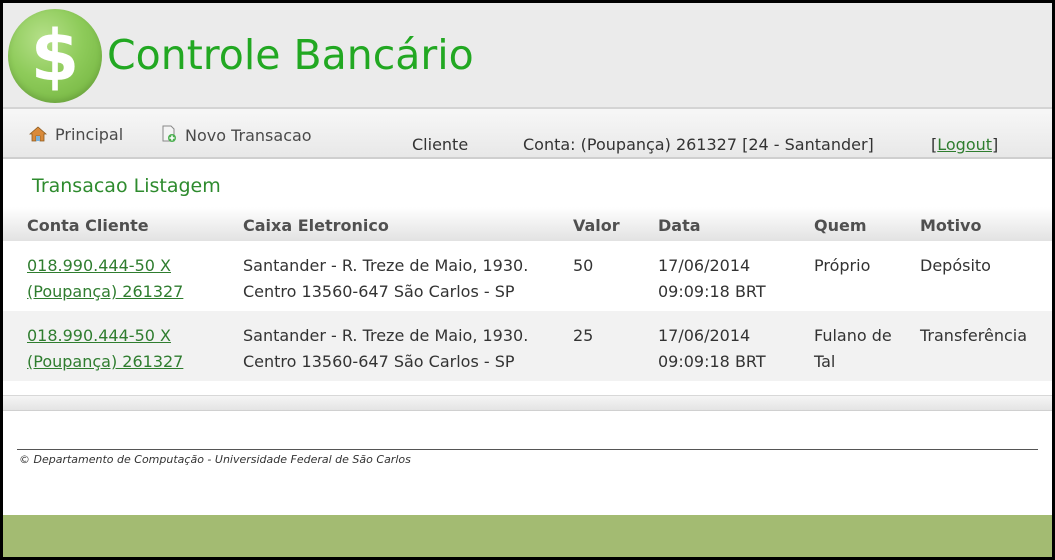  I want to click on app-title: Controle Bancário, so click(290, 55).